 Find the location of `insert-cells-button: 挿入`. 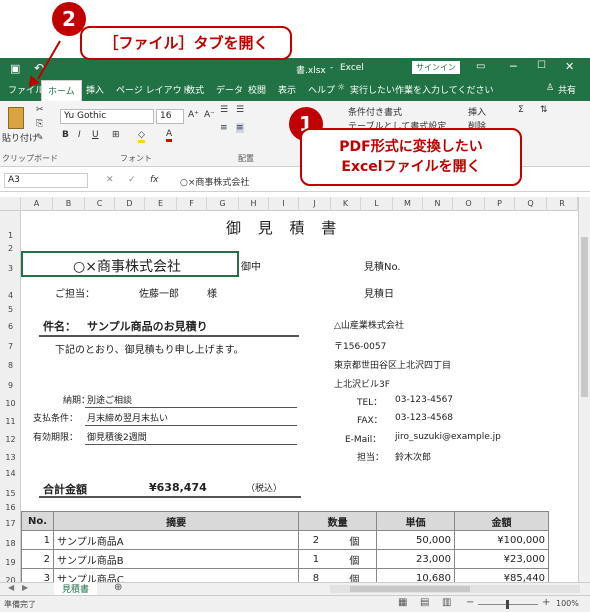

insert-cells-button: 挿入 is located at coordinates (477, 111).